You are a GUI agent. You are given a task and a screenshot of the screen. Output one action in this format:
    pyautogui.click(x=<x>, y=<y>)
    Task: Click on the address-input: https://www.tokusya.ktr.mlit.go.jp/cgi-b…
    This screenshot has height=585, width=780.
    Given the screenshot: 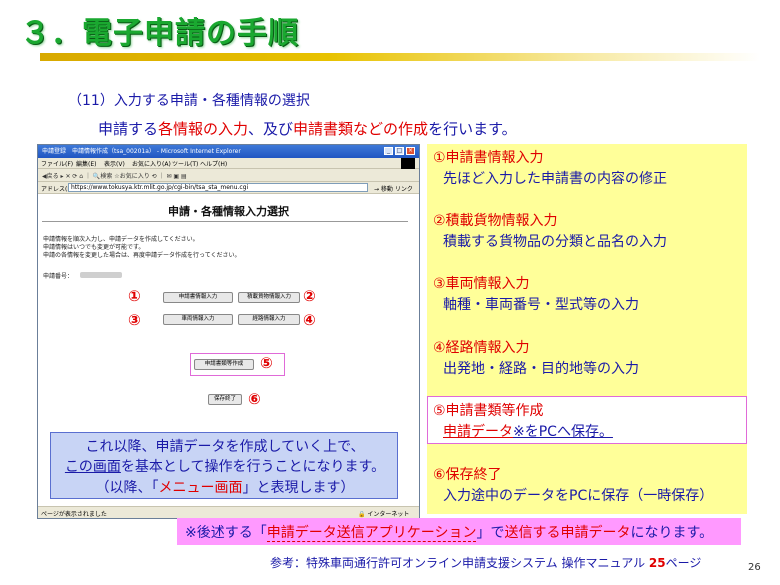 What is the action you would take?
    pyautogui.click(x=218, y=187)
    